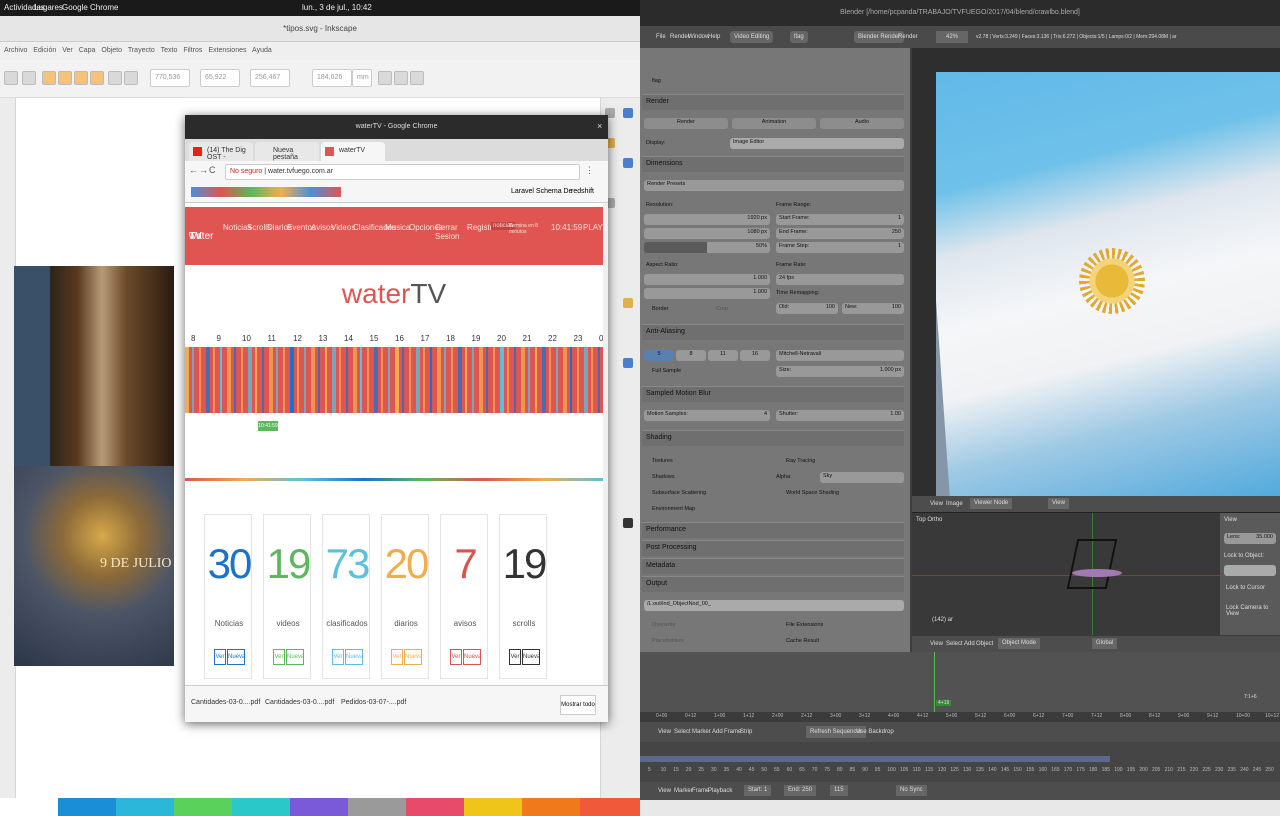  What do you see at coordinates (840, 279) in the screenshot?
I see `fps-select: 24 fps` at bounding box center [840, 279].